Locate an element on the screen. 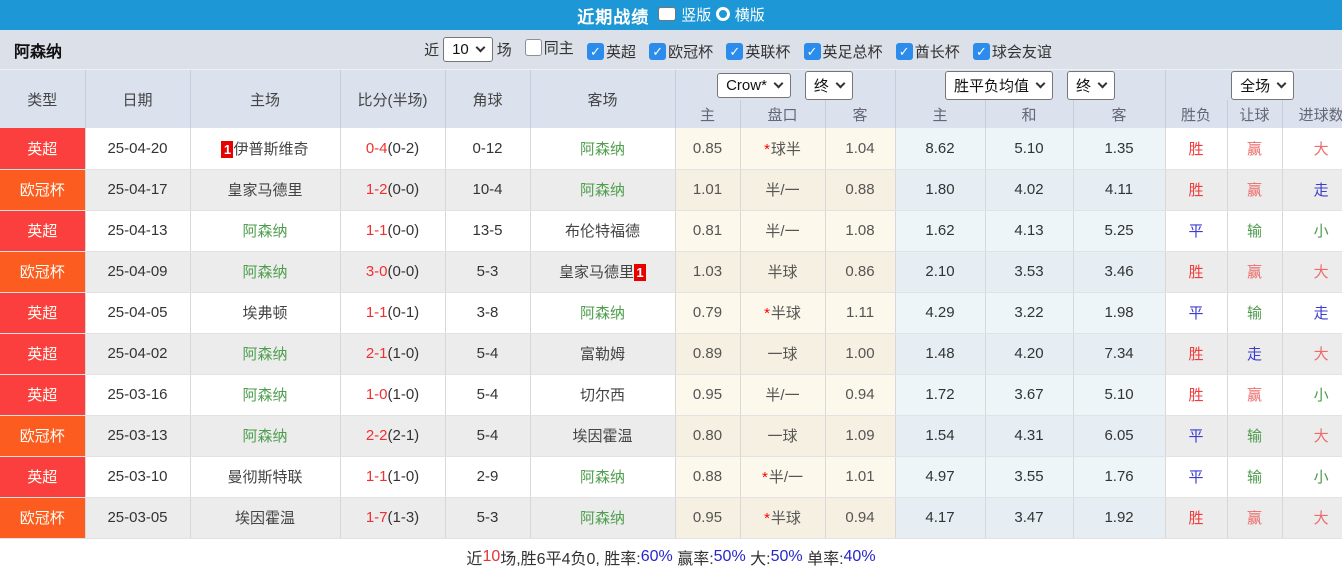  home-team-cell: 1 伊普斯维奇 is located at coordinates (265, 149).